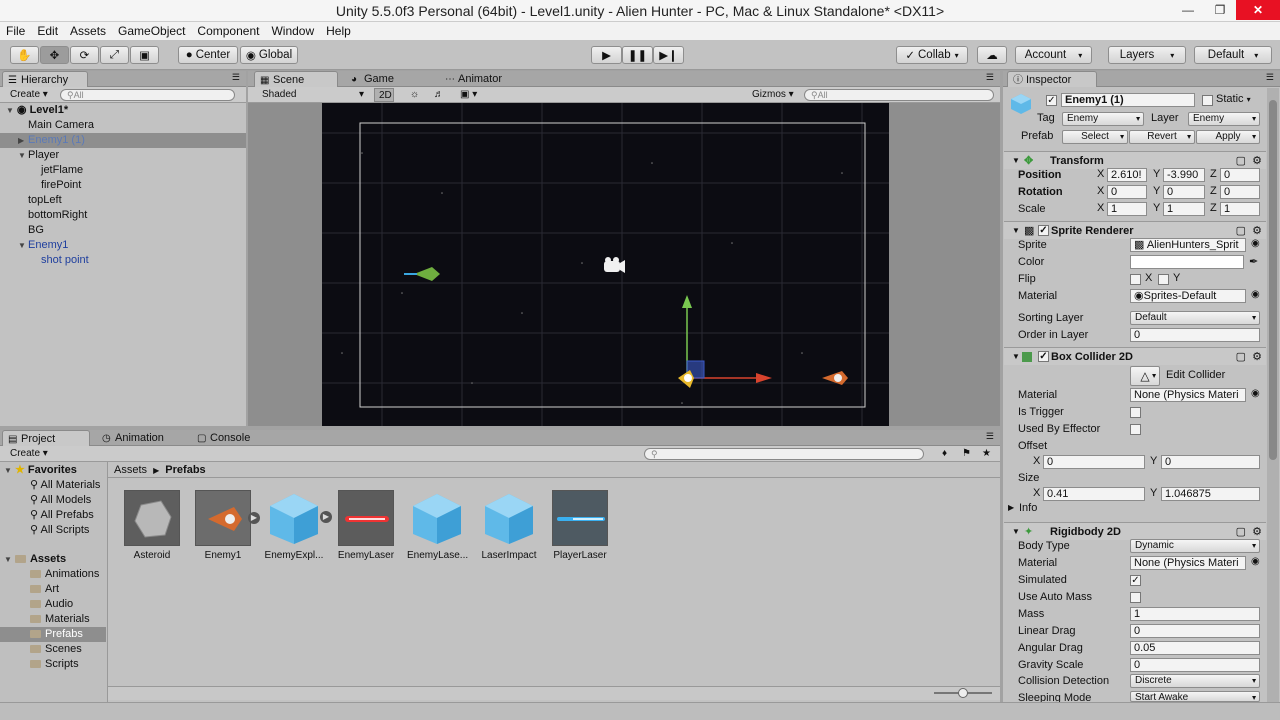  What do you see at coordinates (232, 438) in the screenshot?
I see `tab-console: ▢ Console` at bounding box center [232, 438].